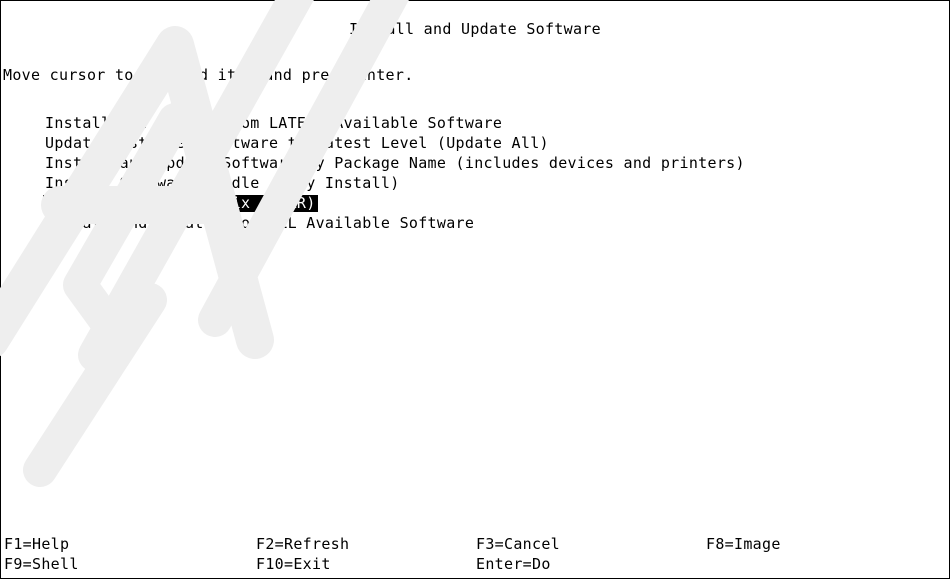  Describe the element at coordinates (222, 183) in the screenshot. I see `menu-item-label: Install Software Bundle (Easy Install)` at that location.